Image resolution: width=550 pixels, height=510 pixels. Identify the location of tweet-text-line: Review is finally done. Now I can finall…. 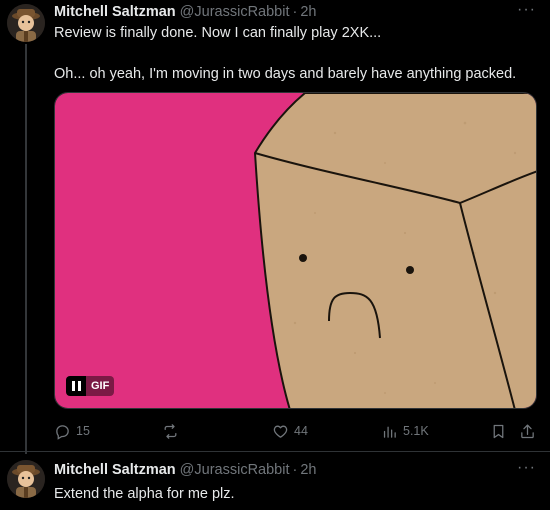
(218, 33).